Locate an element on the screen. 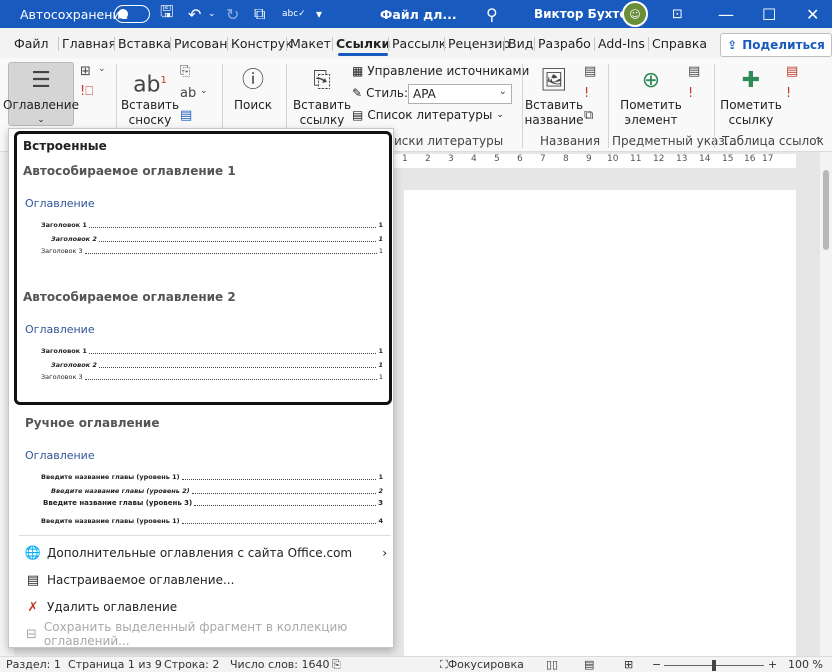  style-select: APA ⌄ is located at coordinates (460, 94).